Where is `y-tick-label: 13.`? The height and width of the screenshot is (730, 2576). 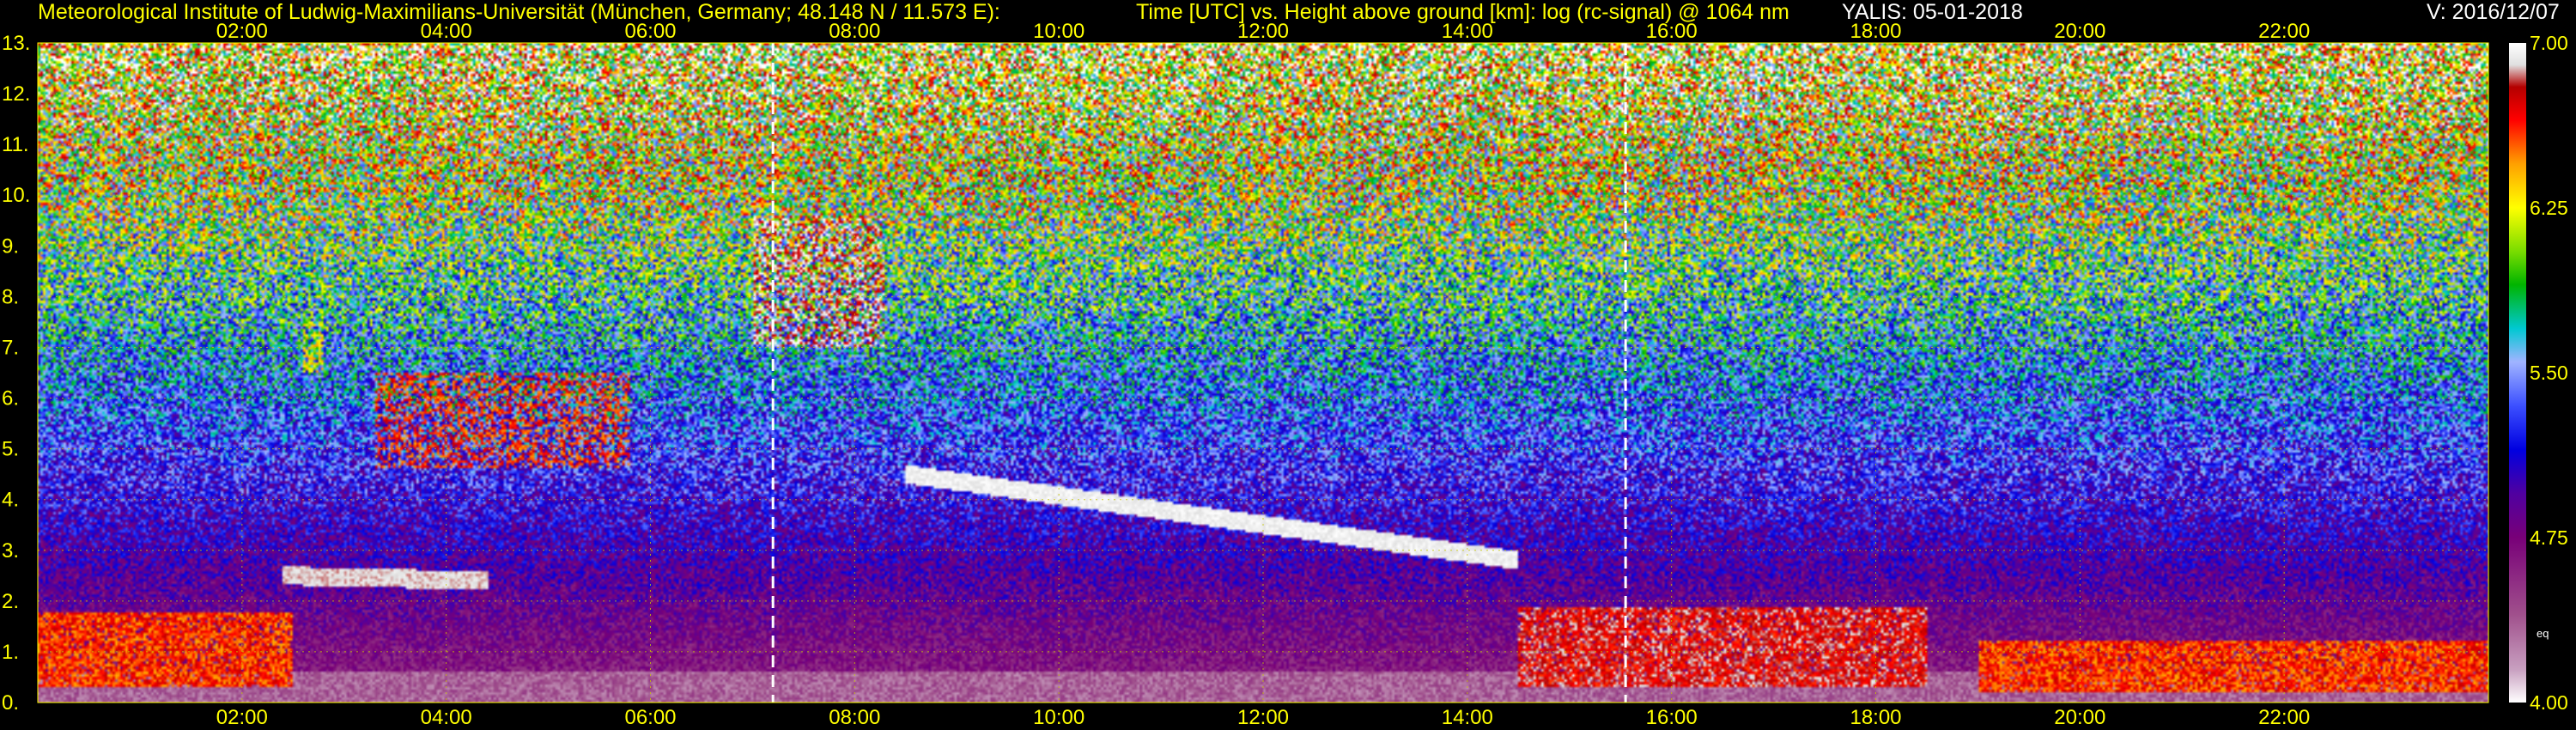
y-tick-label: 13. is located at coordinates (16, 43).